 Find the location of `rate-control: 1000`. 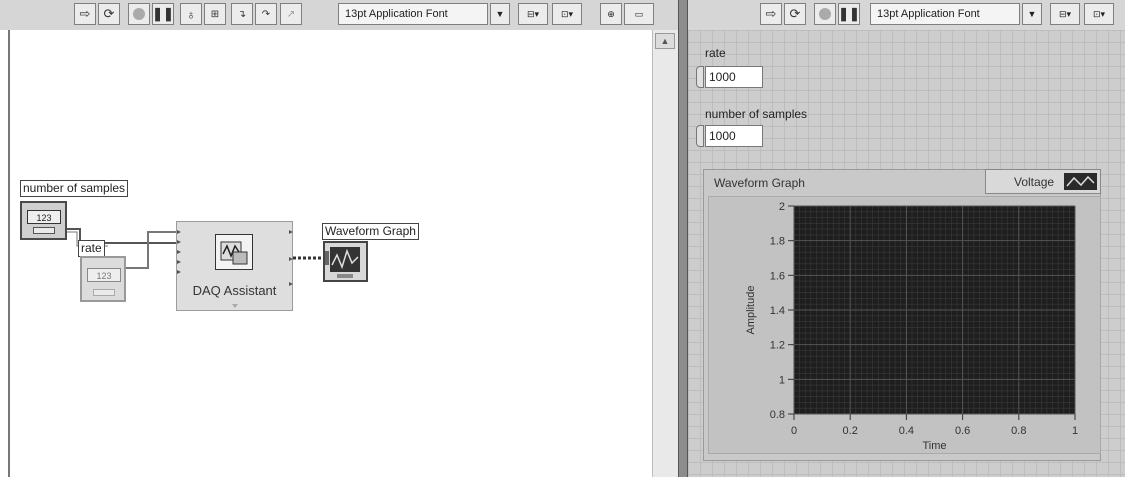

rate-control: 1000 is located at coordinates (731, 77).